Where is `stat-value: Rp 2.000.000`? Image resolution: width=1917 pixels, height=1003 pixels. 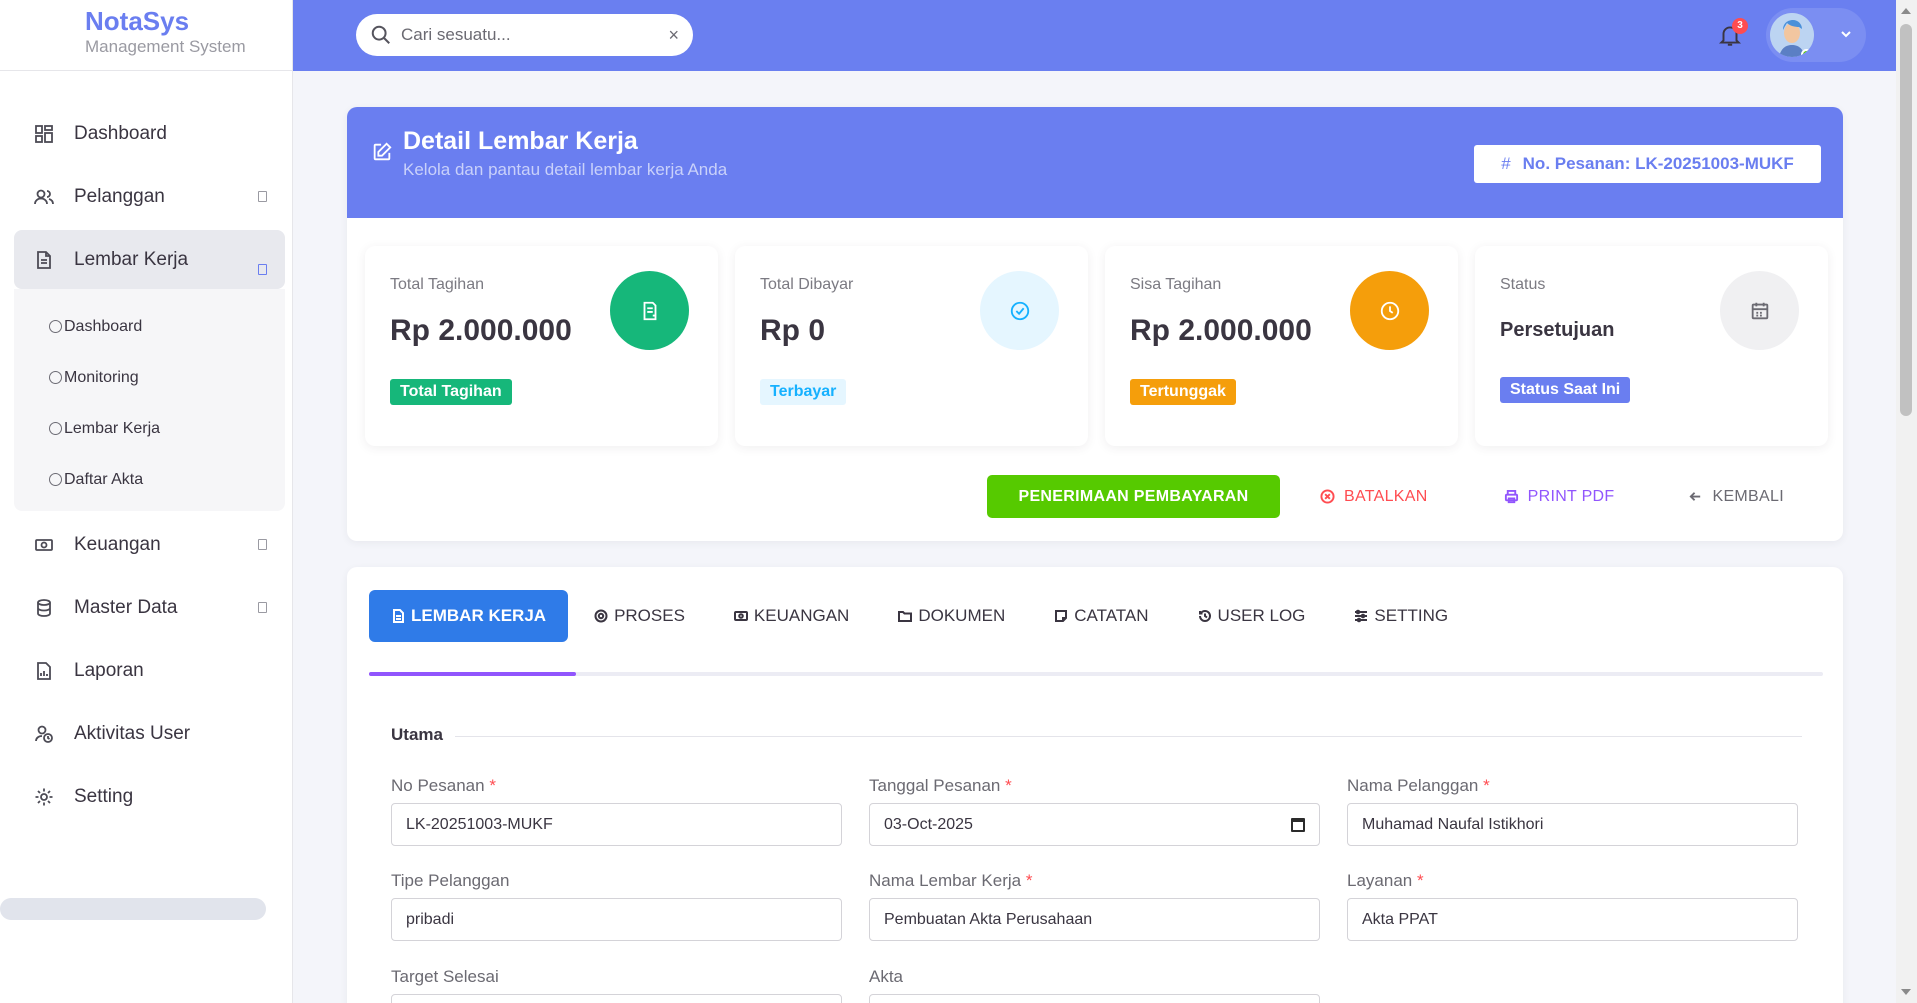
stat-value: Rp 2.000.000 is located at coordinates (481, 330).